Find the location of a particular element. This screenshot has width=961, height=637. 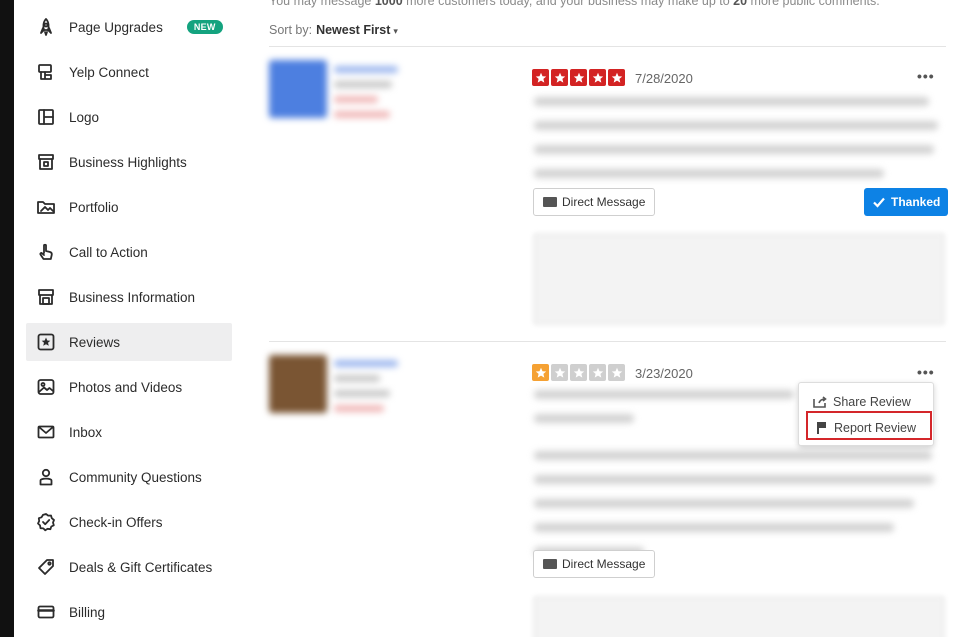

tap-icon is located at coordinates (46, 252).